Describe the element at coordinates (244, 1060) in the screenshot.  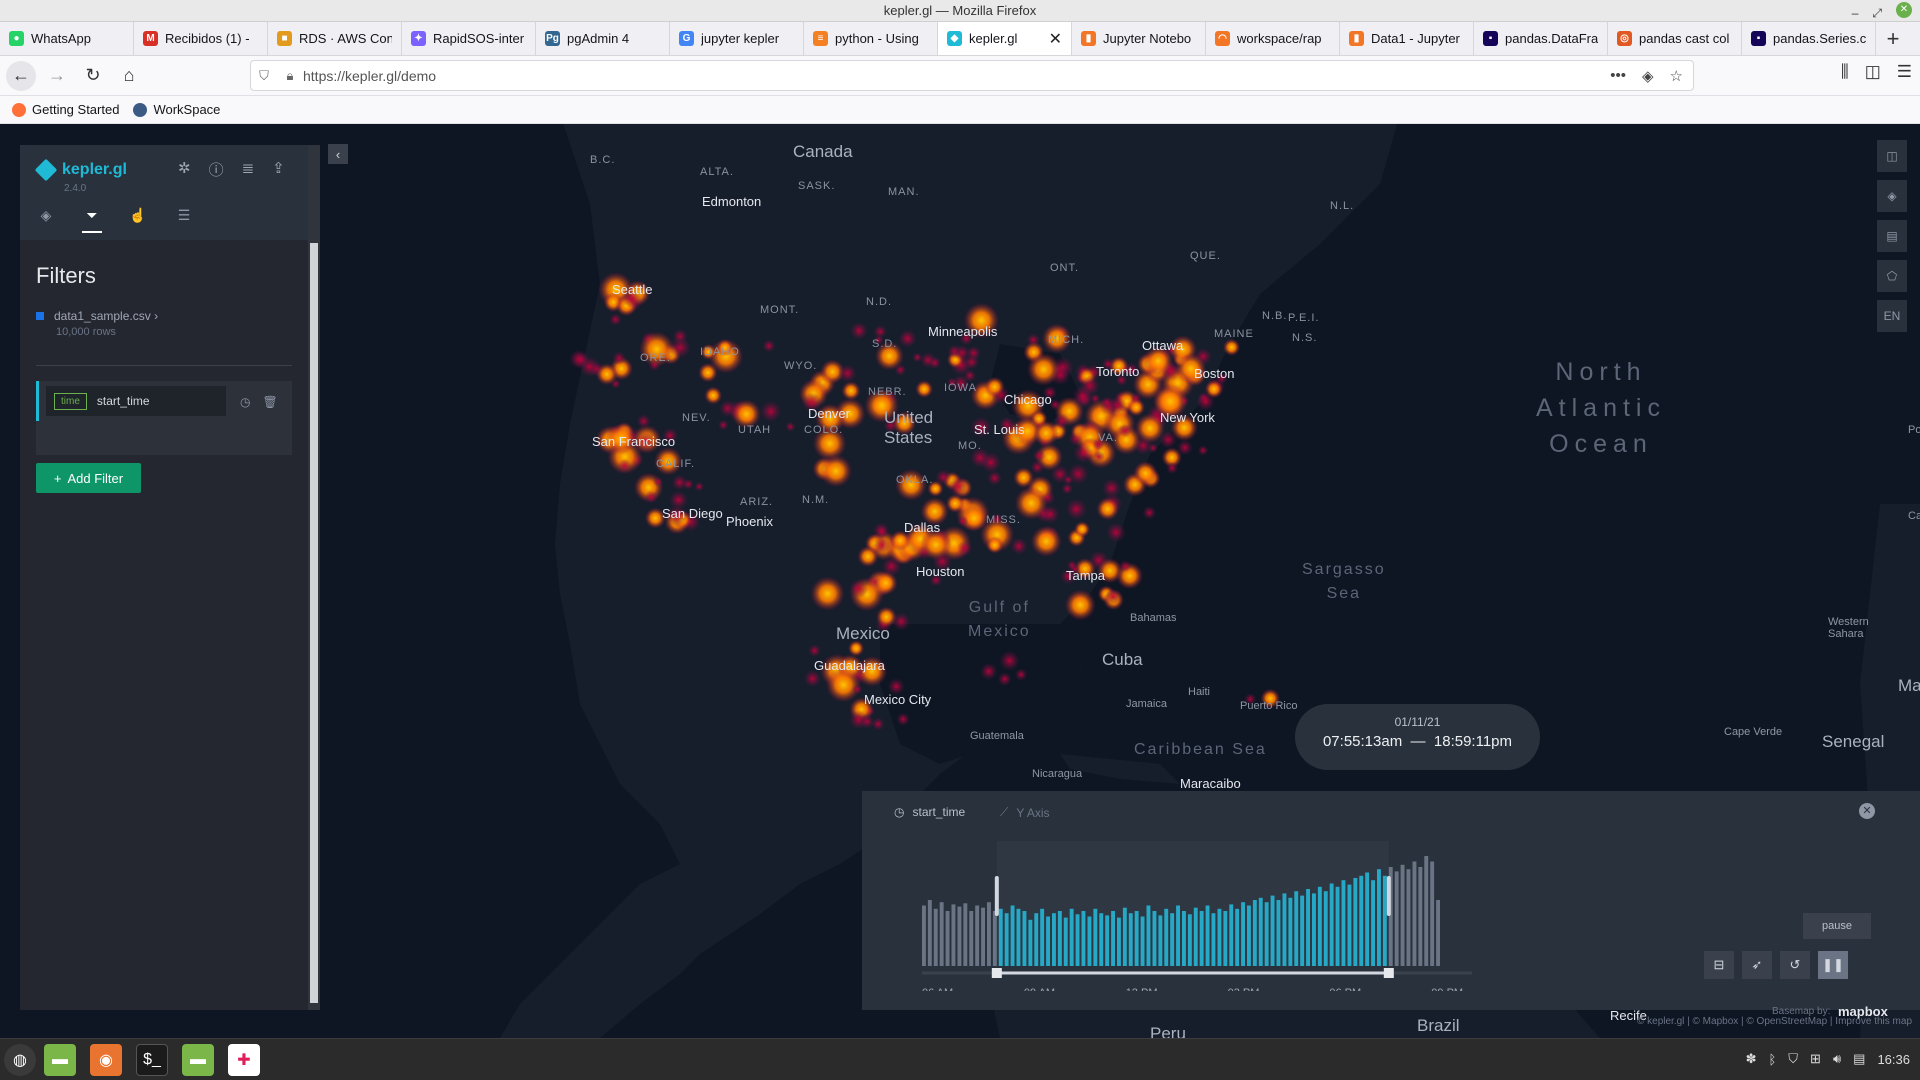
I see `slack-icon: ✚` at that location.